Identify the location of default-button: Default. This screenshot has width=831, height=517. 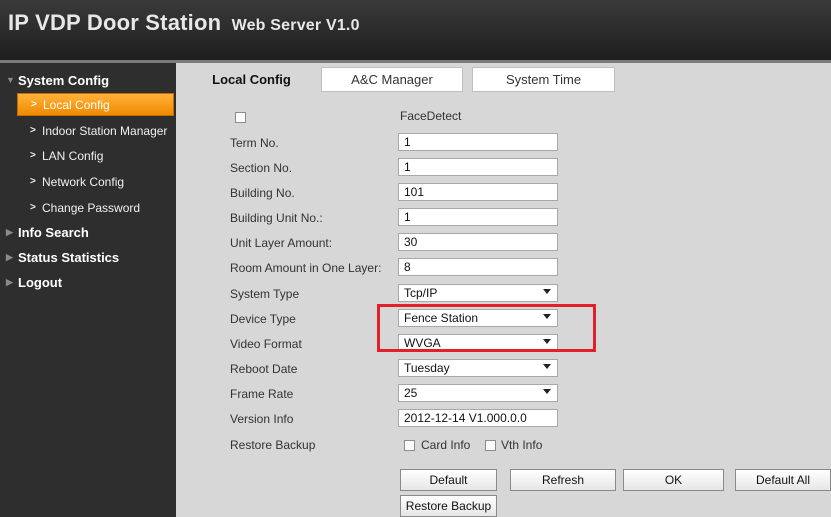
(448, 480).